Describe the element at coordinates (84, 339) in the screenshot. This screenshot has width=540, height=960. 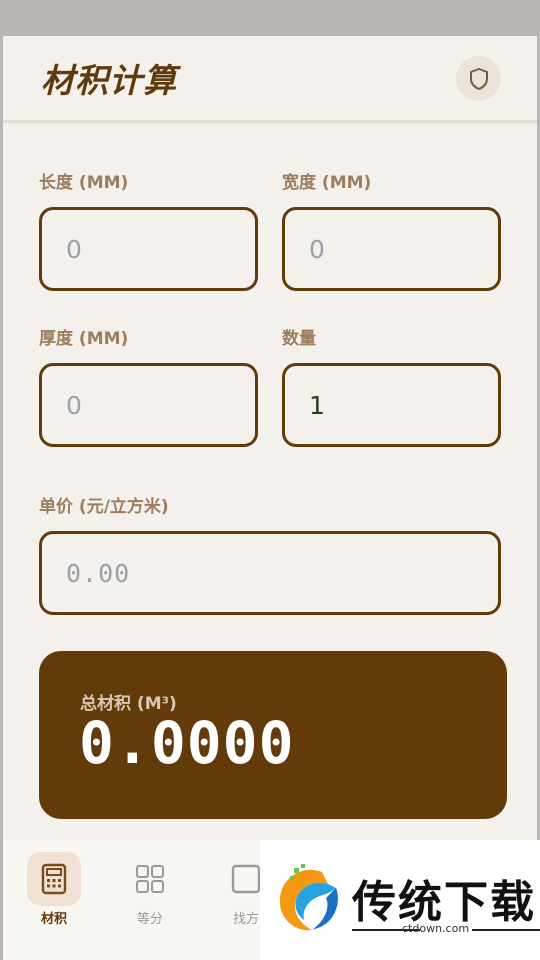
I see `thickness-label: 厚度 (MM)` at that location.